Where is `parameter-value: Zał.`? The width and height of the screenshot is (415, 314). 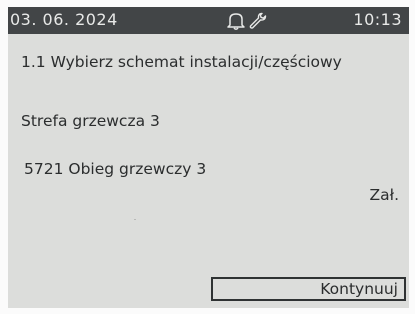
parameter-value: Zał. is located at coordinates (384, 195).